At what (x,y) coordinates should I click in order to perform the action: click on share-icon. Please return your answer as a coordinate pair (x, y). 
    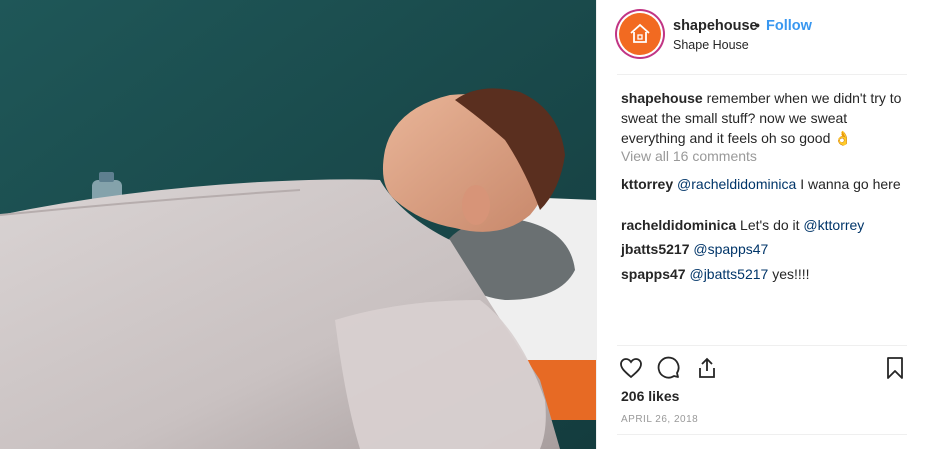
    Looking at the image, I should click on (707, 367).